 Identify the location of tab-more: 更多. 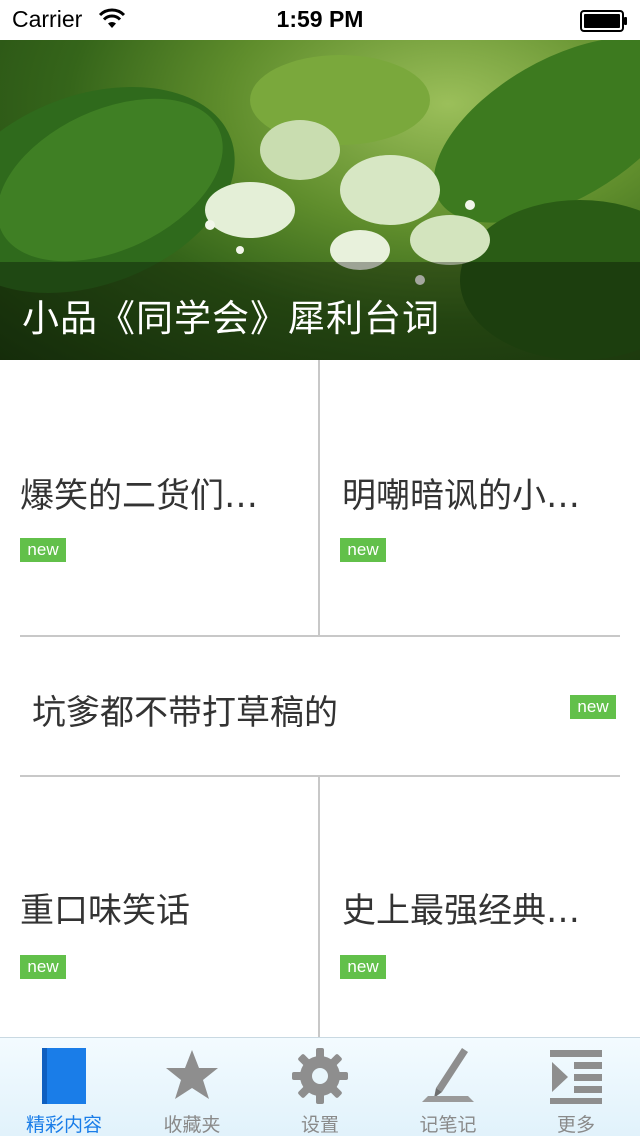
(576, 1087).